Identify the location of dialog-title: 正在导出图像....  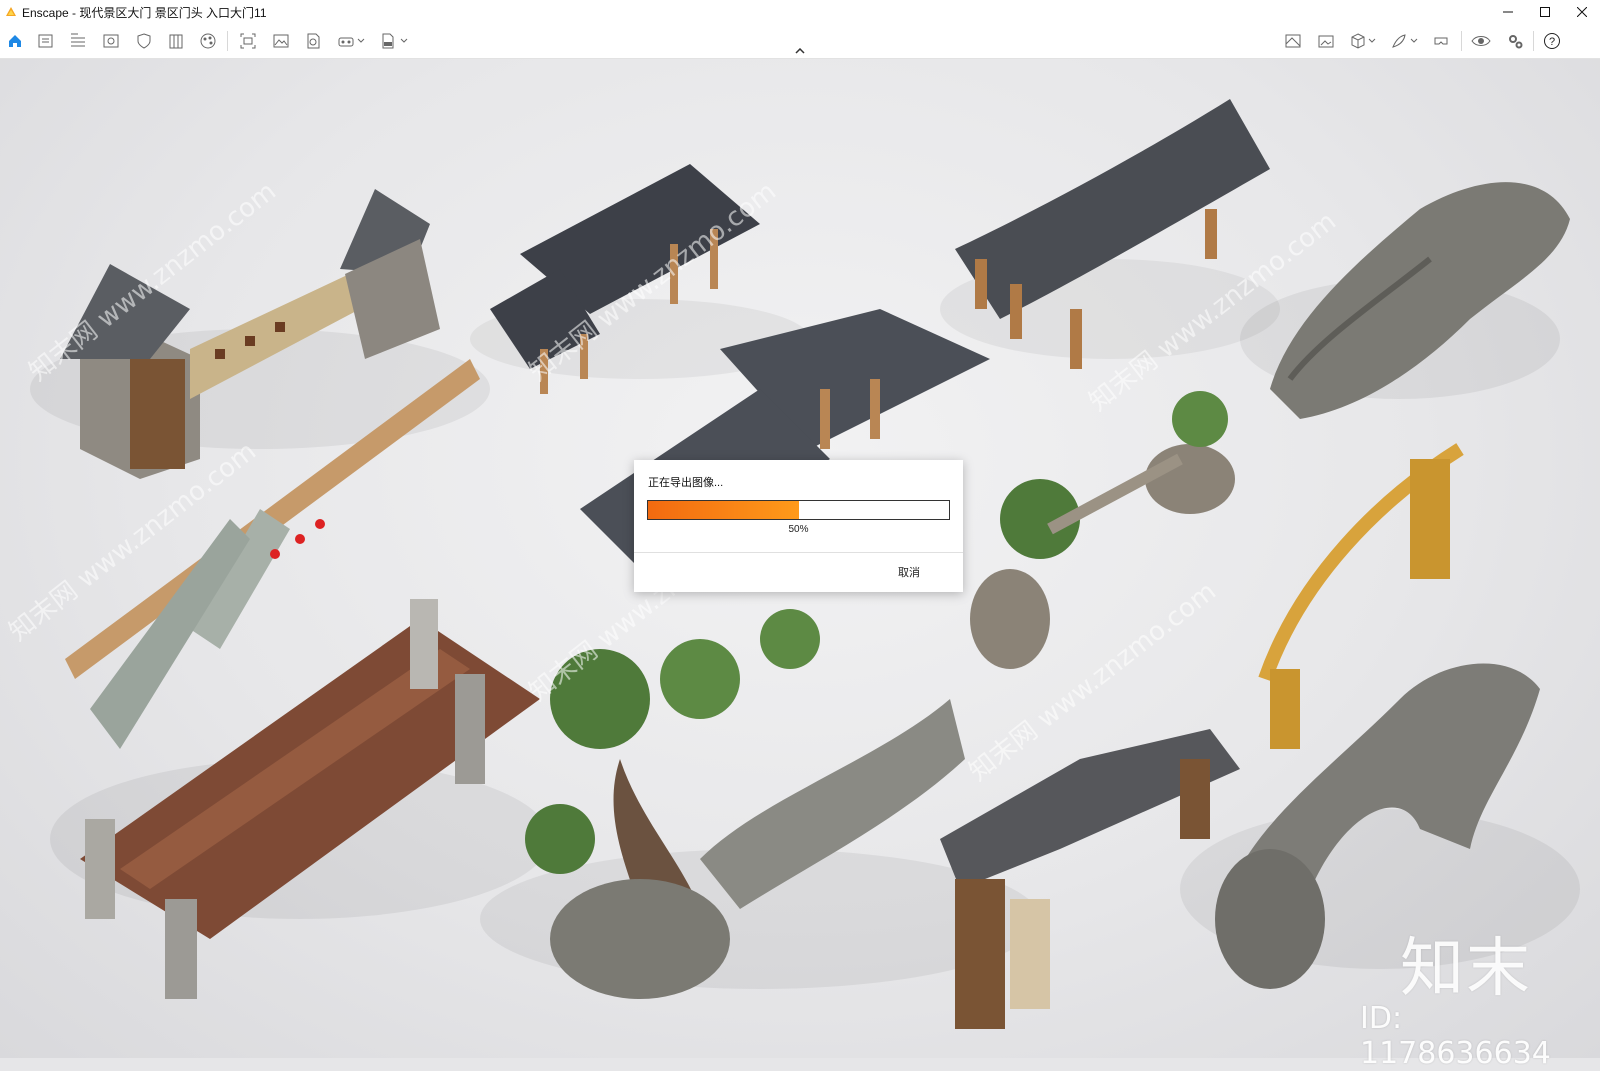
(686, 483).